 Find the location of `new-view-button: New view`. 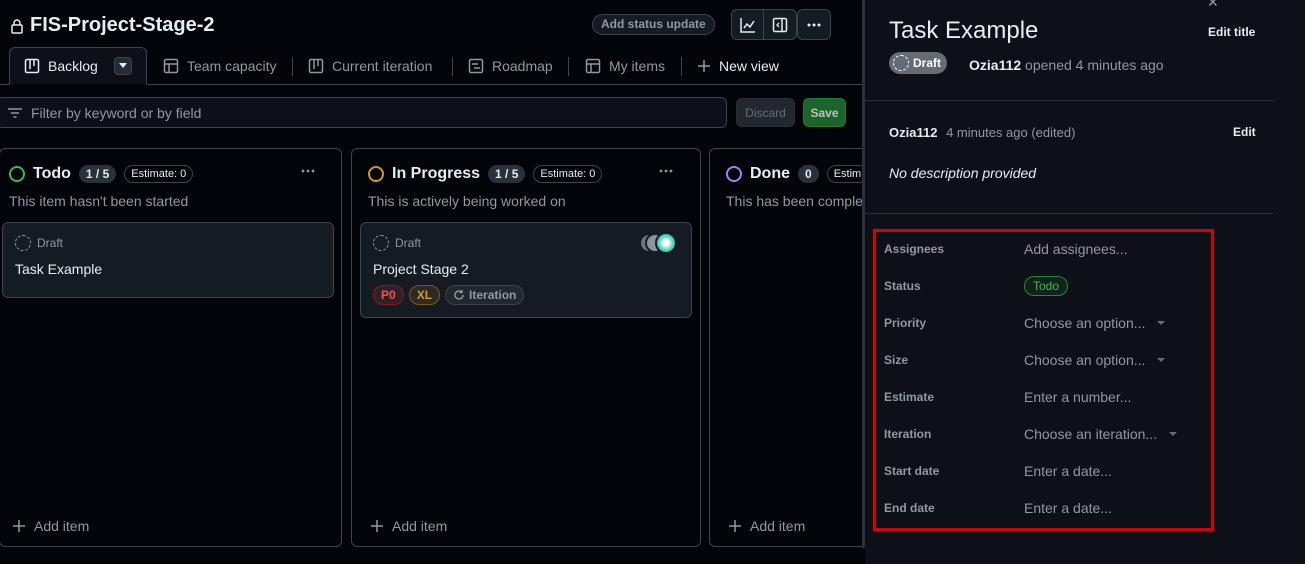

new-view-button: New view is located at coordinates (738, 66).